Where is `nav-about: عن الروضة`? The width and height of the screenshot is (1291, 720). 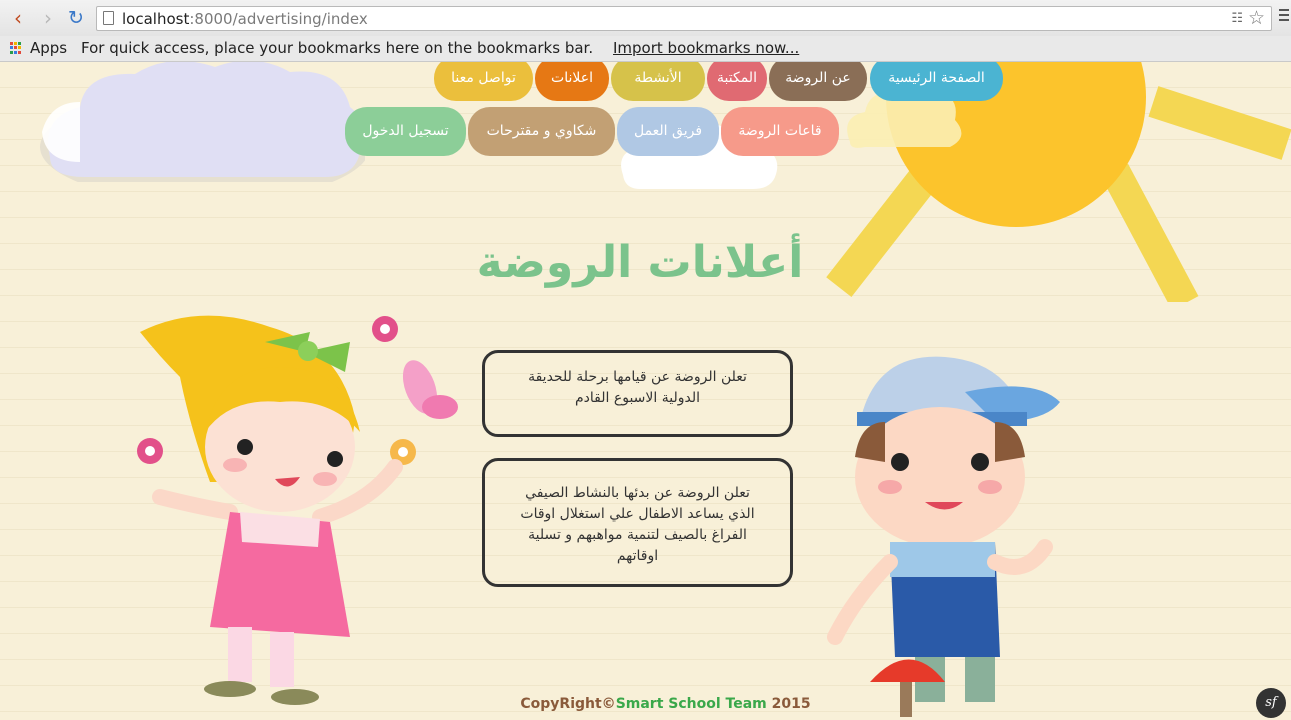
nav-about: عن الروضة is located at coordinates (818, 81).